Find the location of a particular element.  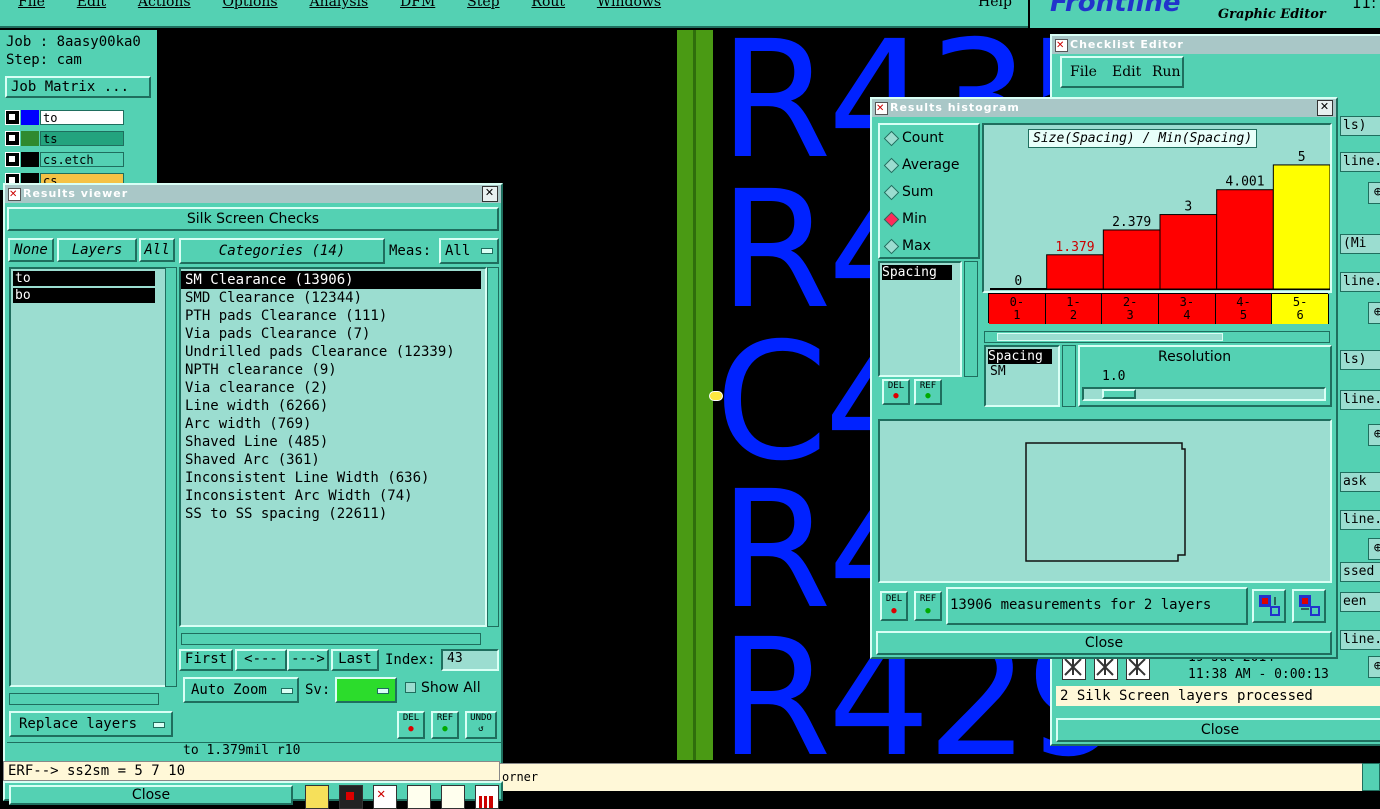

layer-measure-item-1: Spacing is located at coordinates (1020, 356).